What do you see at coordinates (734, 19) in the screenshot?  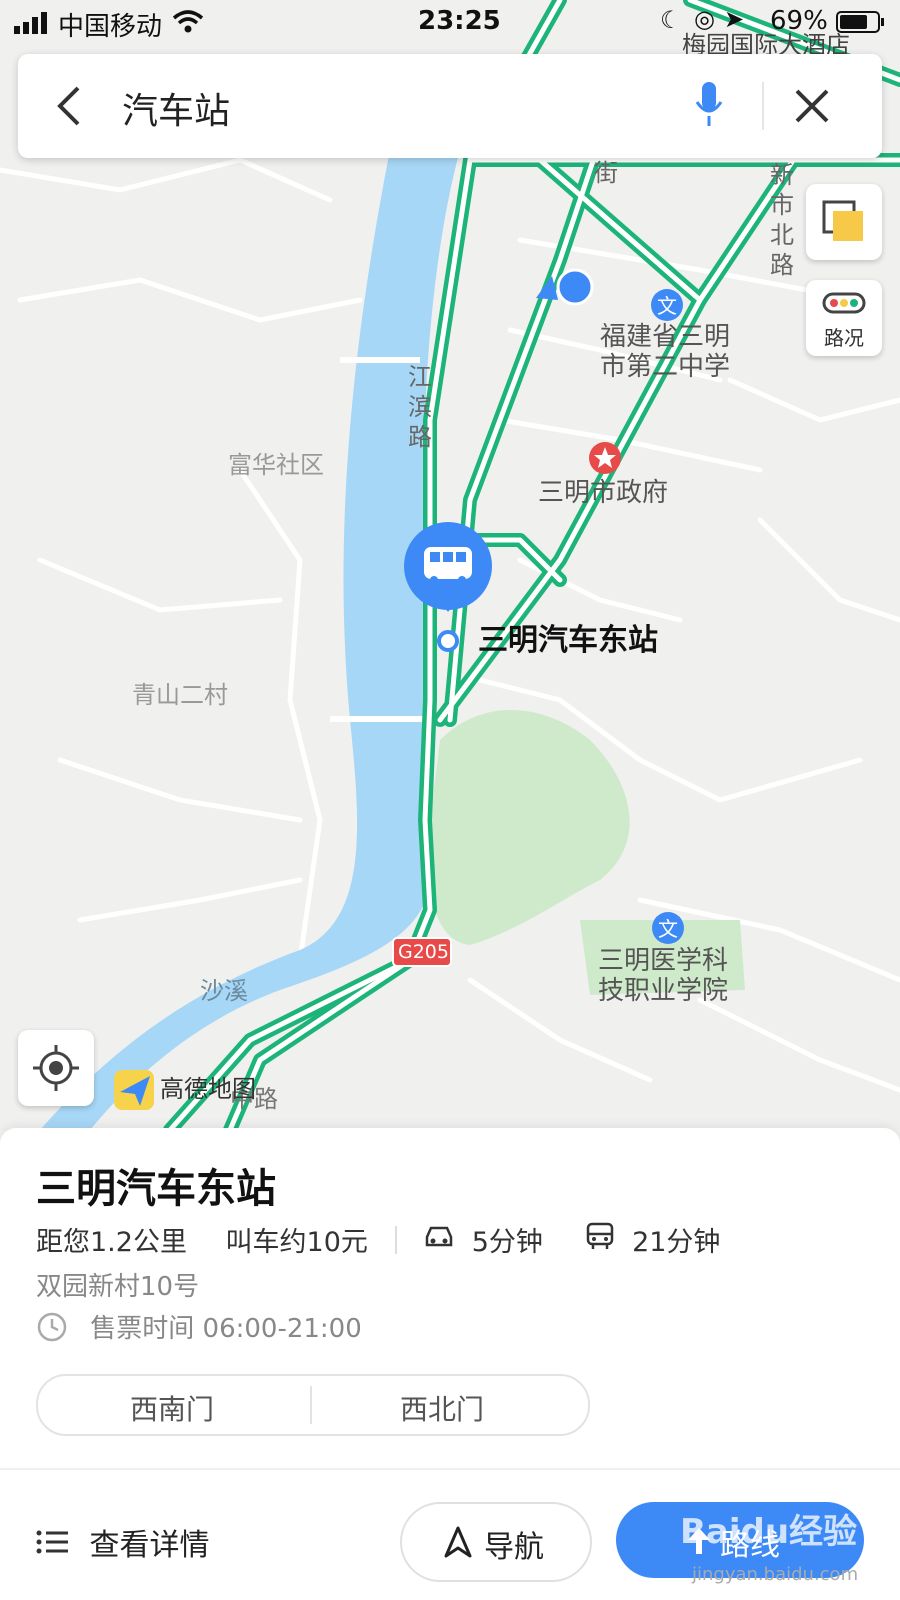 I see `location-arrow-icon: ➤` at bounding box center [734, 19].